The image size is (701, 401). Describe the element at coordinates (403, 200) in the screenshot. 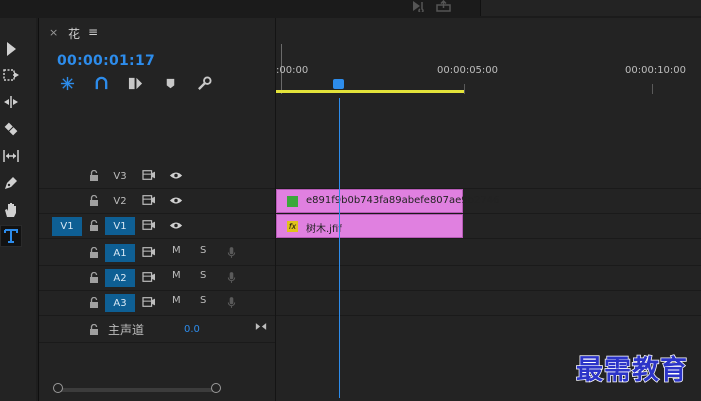

I see `clip-name: e891f9b0b743fa89abefe807ae9b2746` at that location.